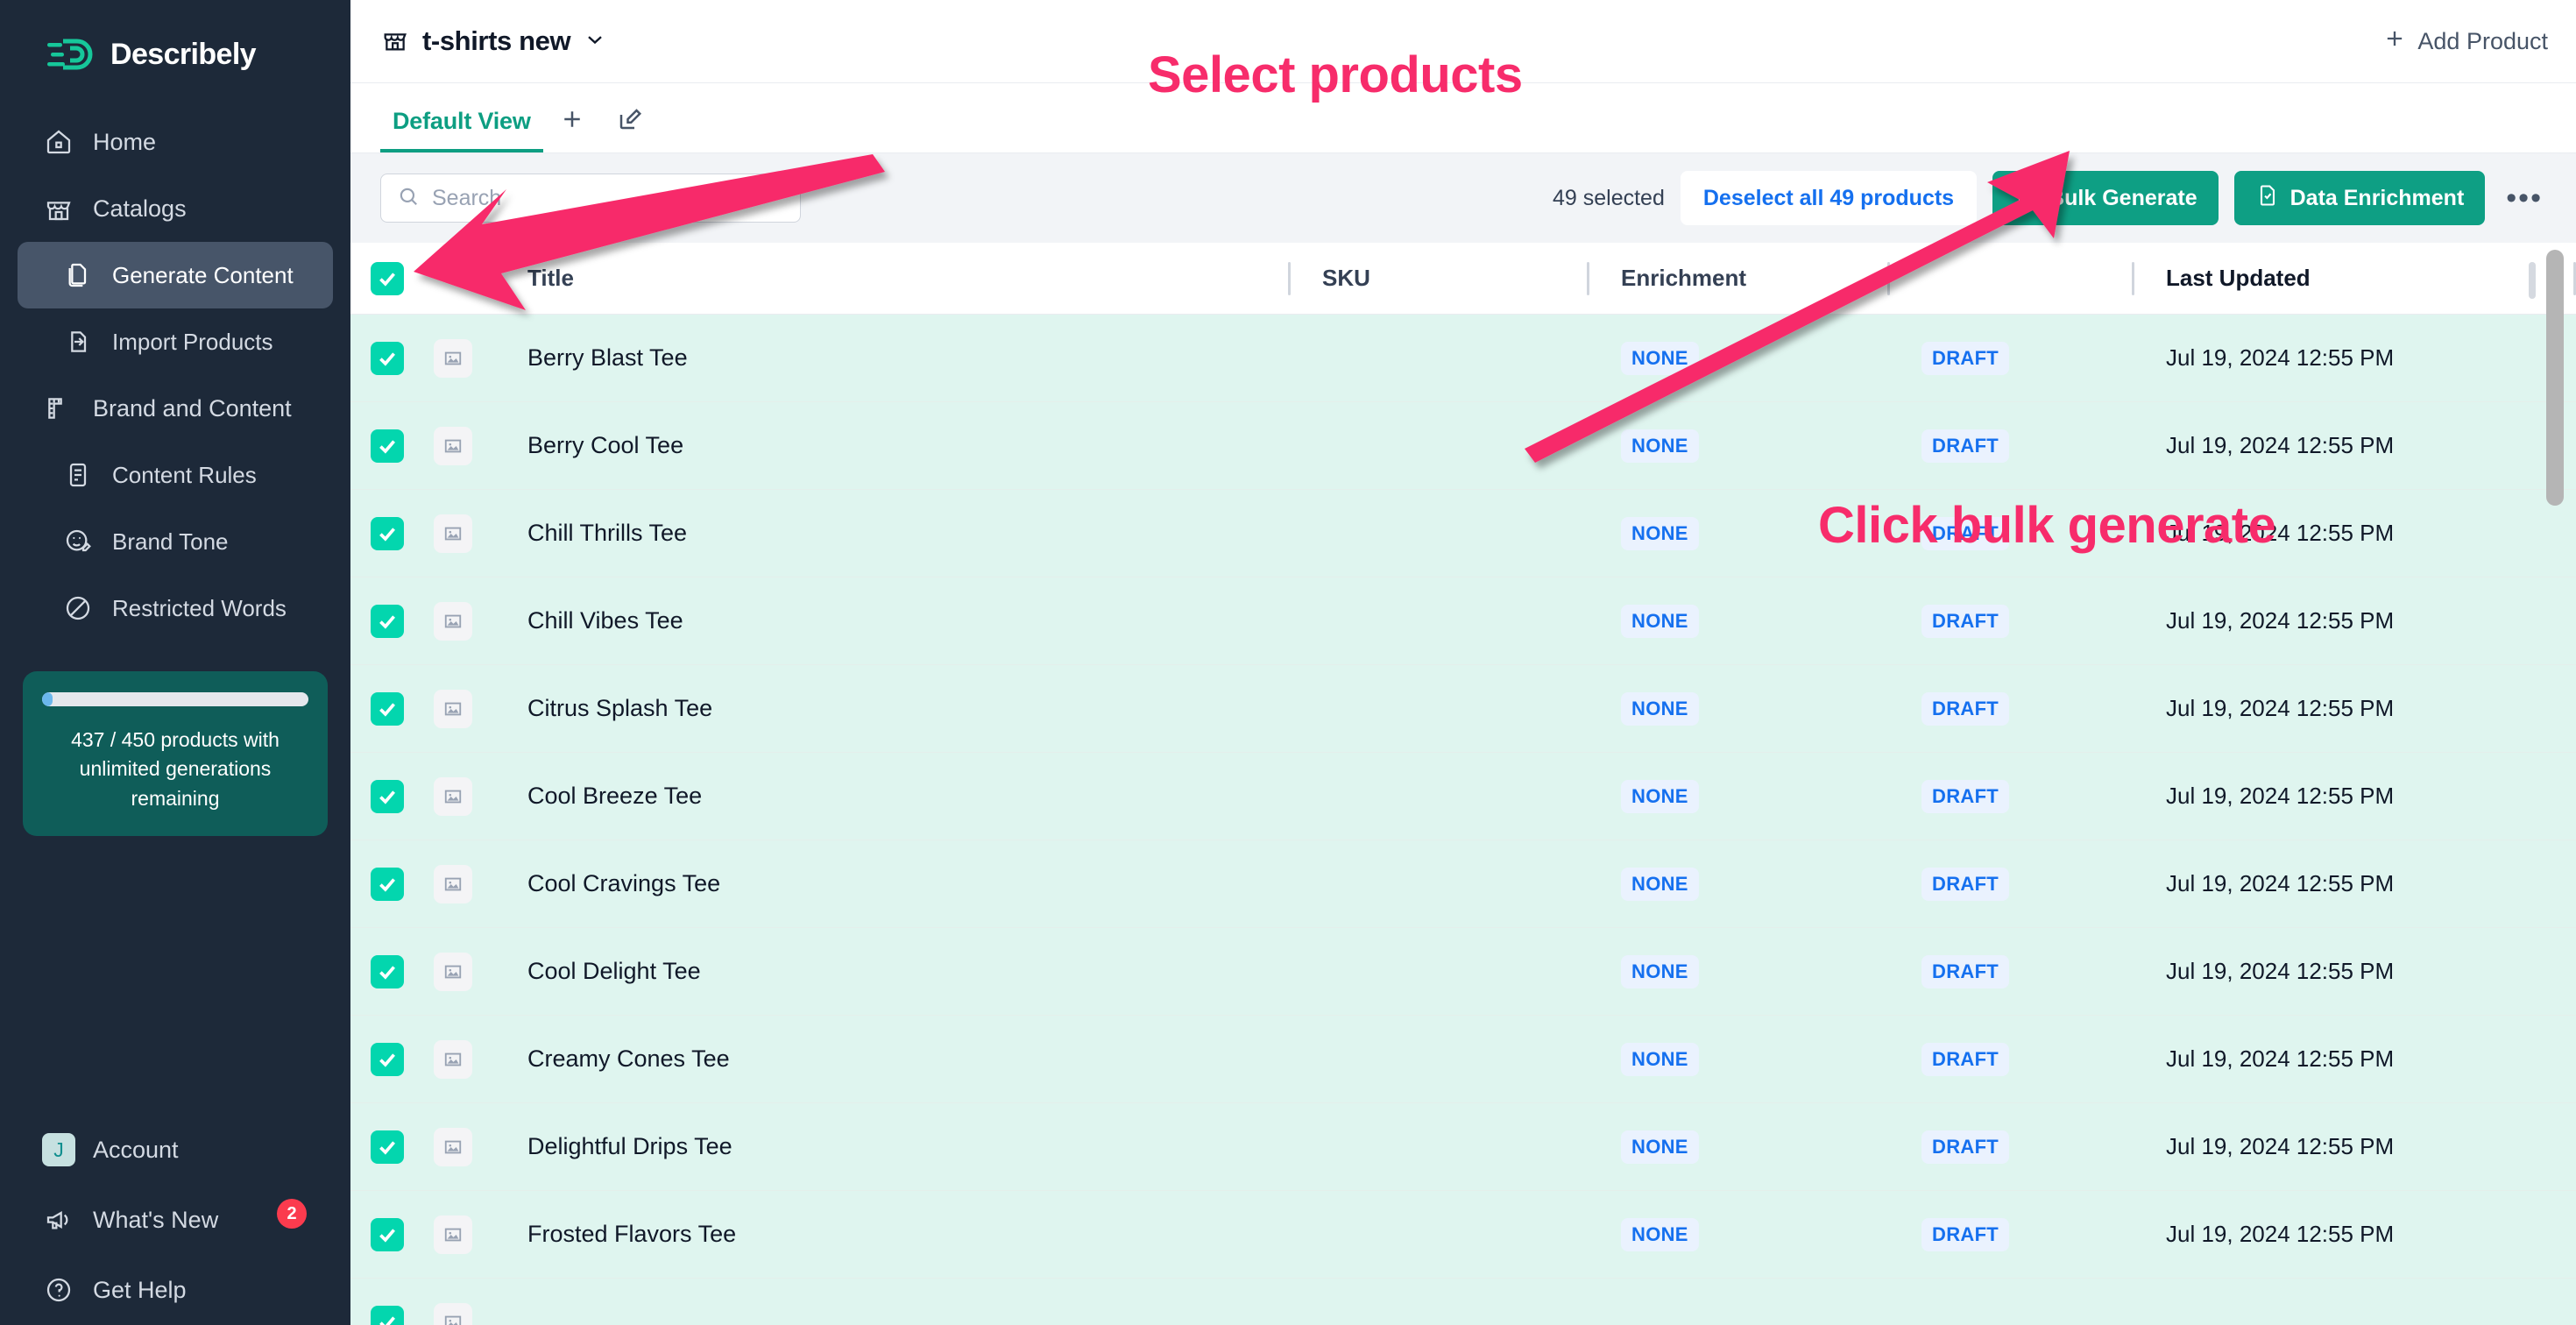 The height and width of the screenshot is (1325, 2576). I want to click on search-icon, so click(408, 198).